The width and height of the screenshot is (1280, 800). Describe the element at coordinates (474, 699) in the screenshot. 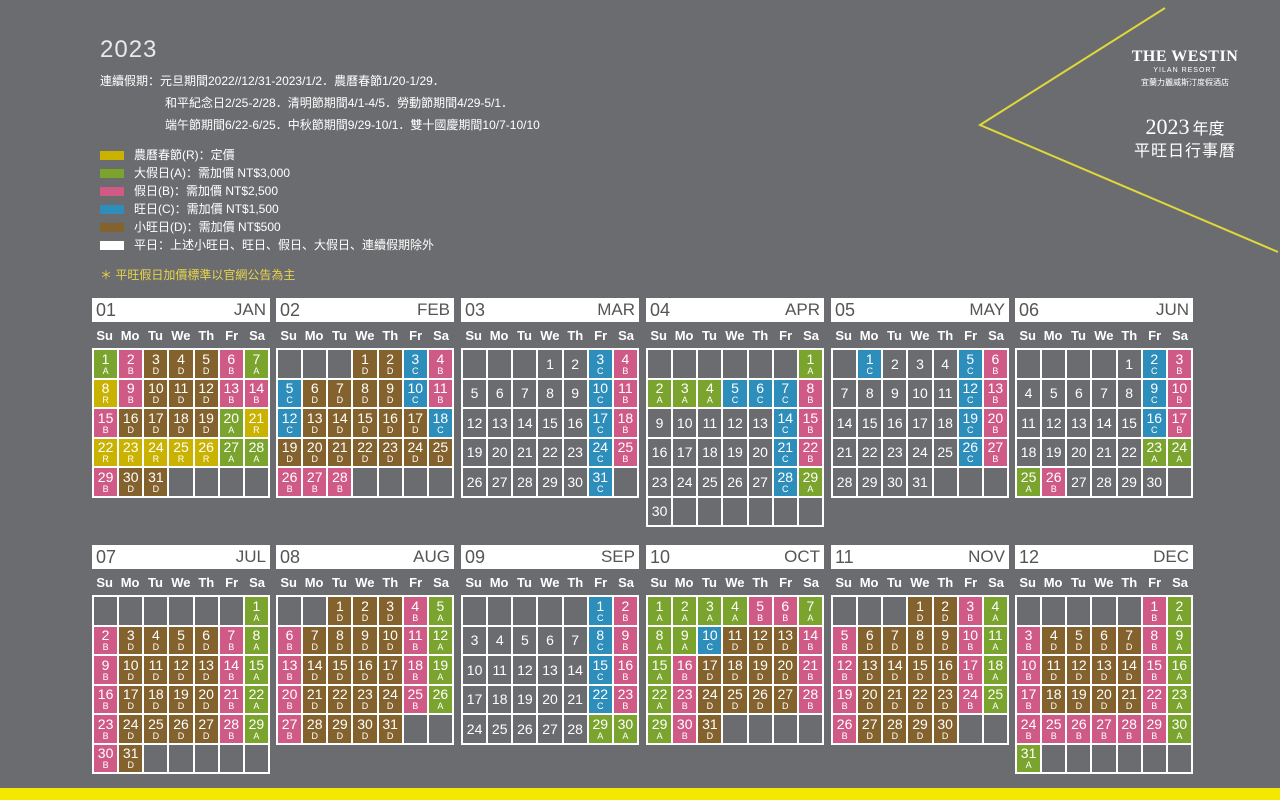

I see `day-number: 17` at that location.